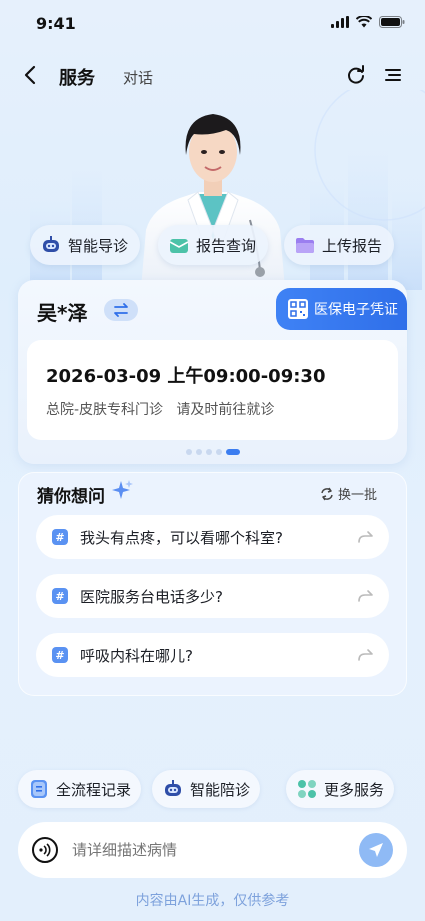 This screenshot has height=921, width=425. I want to click on more-services-label: 更多服务, so click(354, 789).